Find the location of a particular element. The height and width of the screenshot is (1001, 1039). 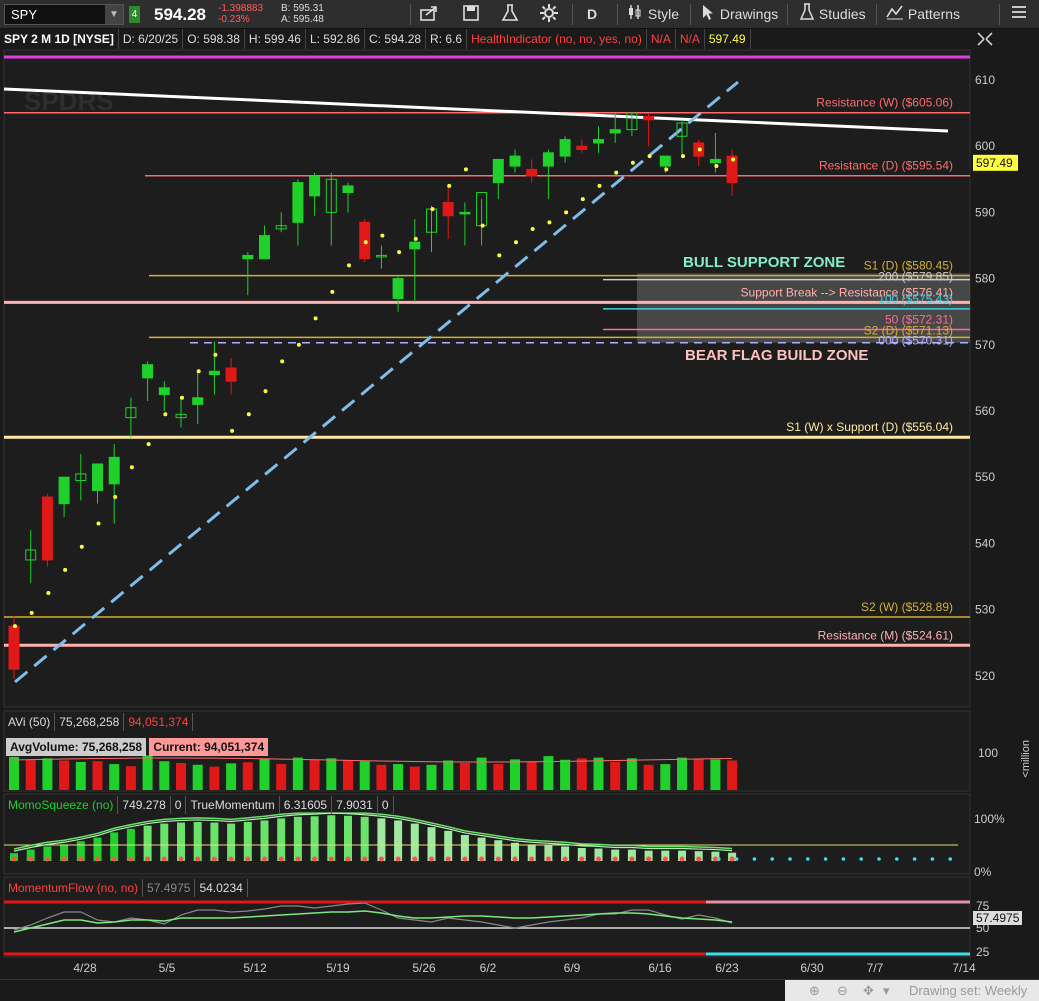

bear-zone-label: BEAR FLAG BUILD ZONE is located at coordinates (777, 355).